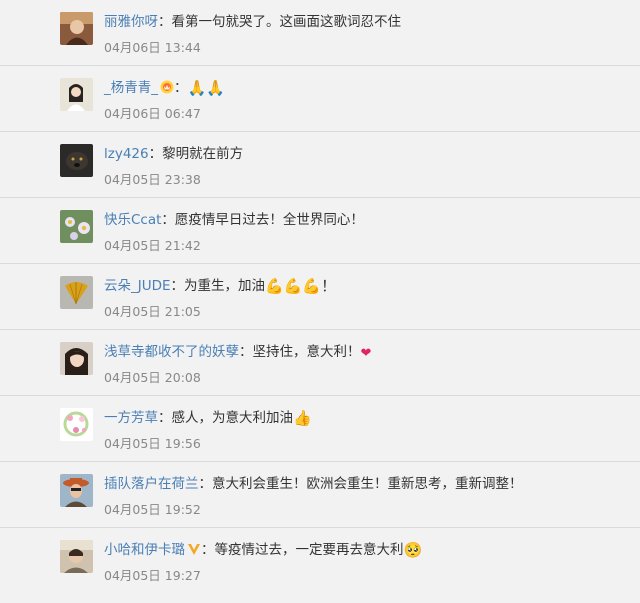 This screenshot has width=640, height=603. Describe the element at coordinates (151, 484) in the screenshot. I see `username-link: 插队落户在荷兰` at that location.